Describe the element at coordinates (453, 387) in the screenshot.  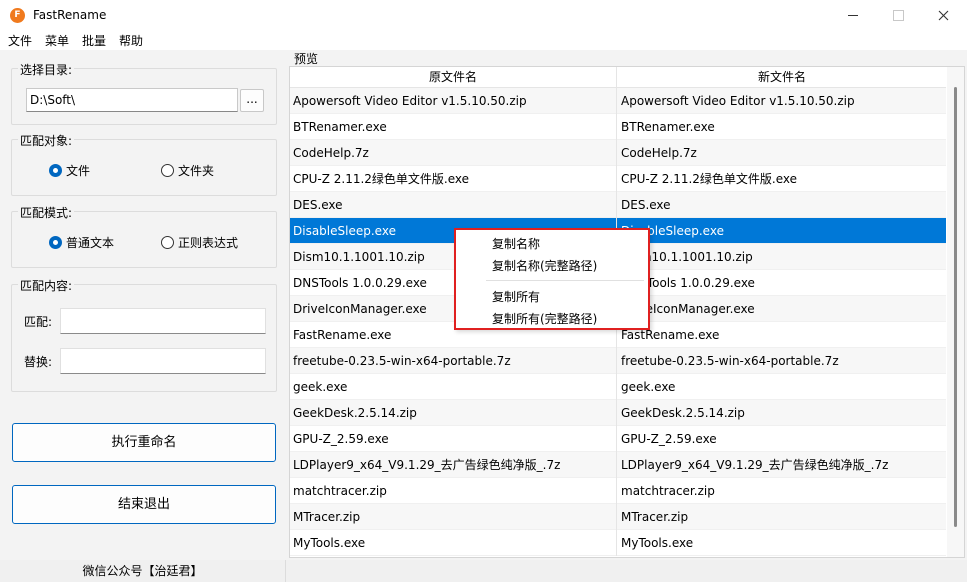
I see `cell-original-name: geek.exe` at that location.